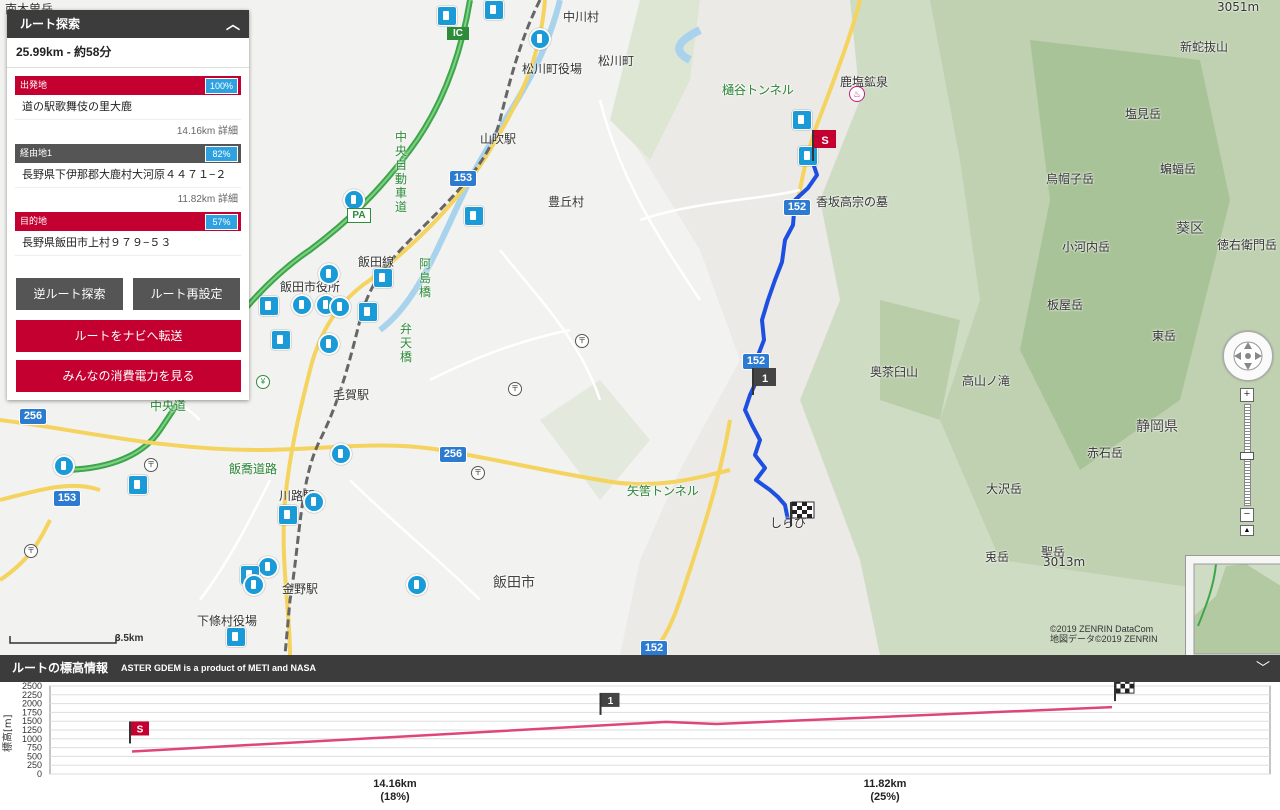 This screenshot has height=810, width=1280. I want to click on place-label: 兎岳, so click(997, 557).